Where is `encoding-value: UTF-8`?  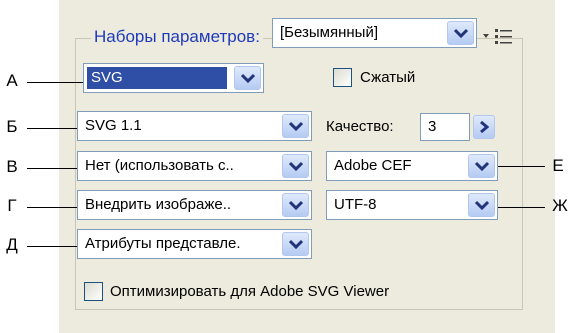
encoding-value: UTF-8 is located at coordinates (355, 204).